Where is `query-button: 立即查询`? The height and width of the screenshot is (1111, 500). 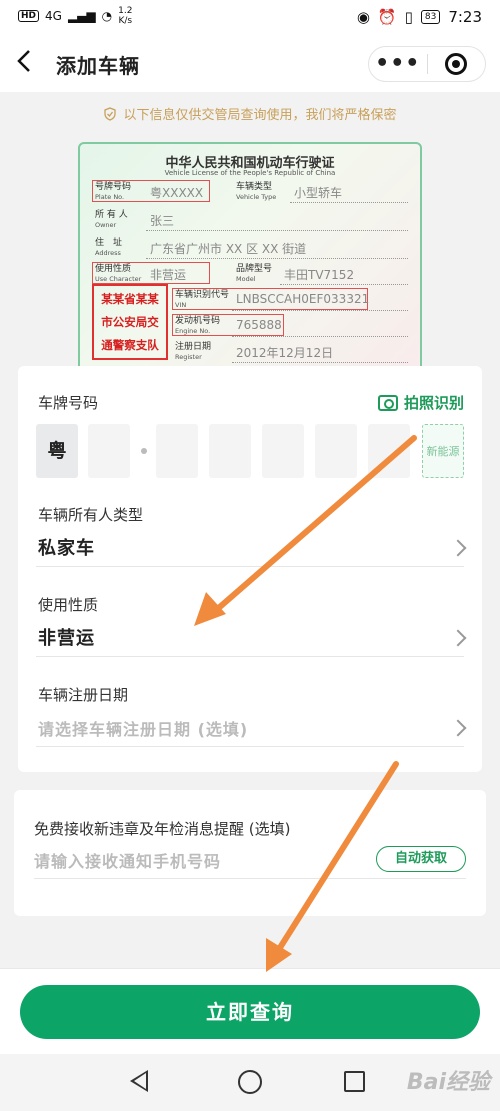 query-button: 立即查询 is located at coordinates (250, 1012).